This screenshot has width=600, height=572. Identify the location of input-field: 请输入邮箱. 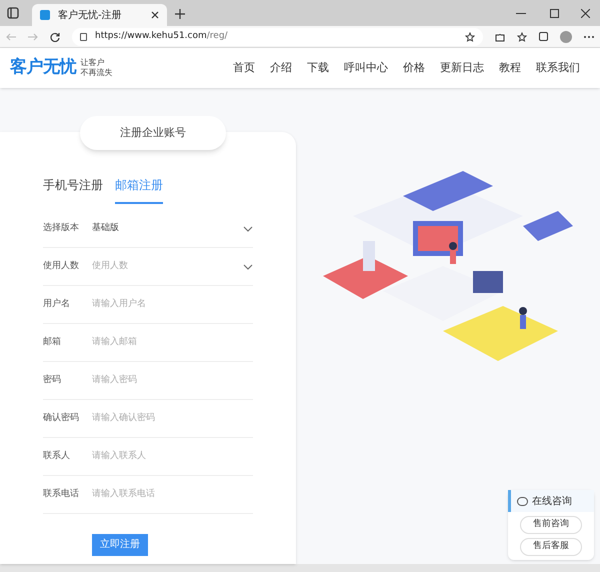
(172, 343).